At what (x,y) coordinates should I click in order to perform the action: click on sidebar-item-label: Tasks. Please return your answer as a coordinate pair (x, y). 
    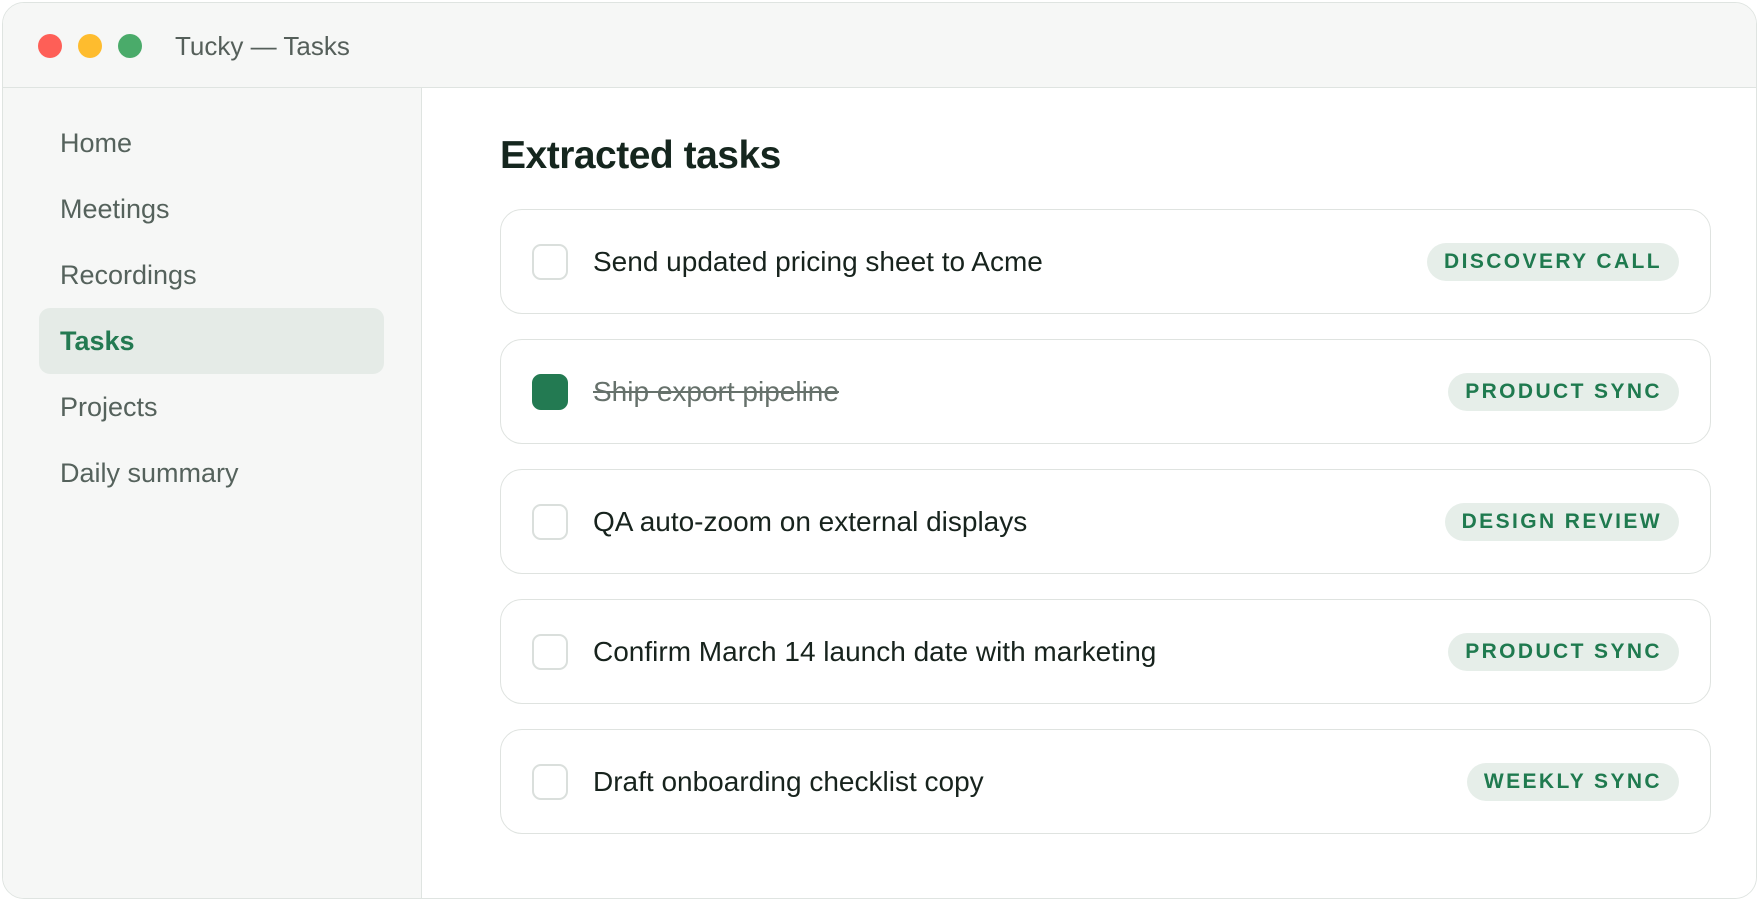
    Looking at the image, I should click on (97, 341).